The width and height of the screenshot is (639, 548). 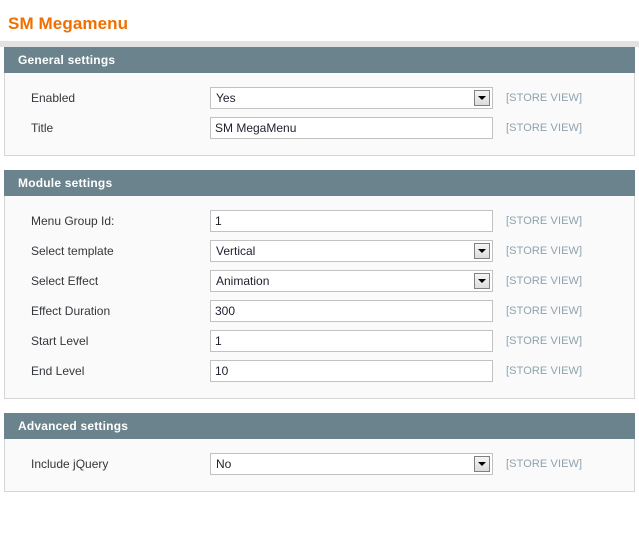 I want to click on select-value-enabled: Yes, so click(x=226, y=98).